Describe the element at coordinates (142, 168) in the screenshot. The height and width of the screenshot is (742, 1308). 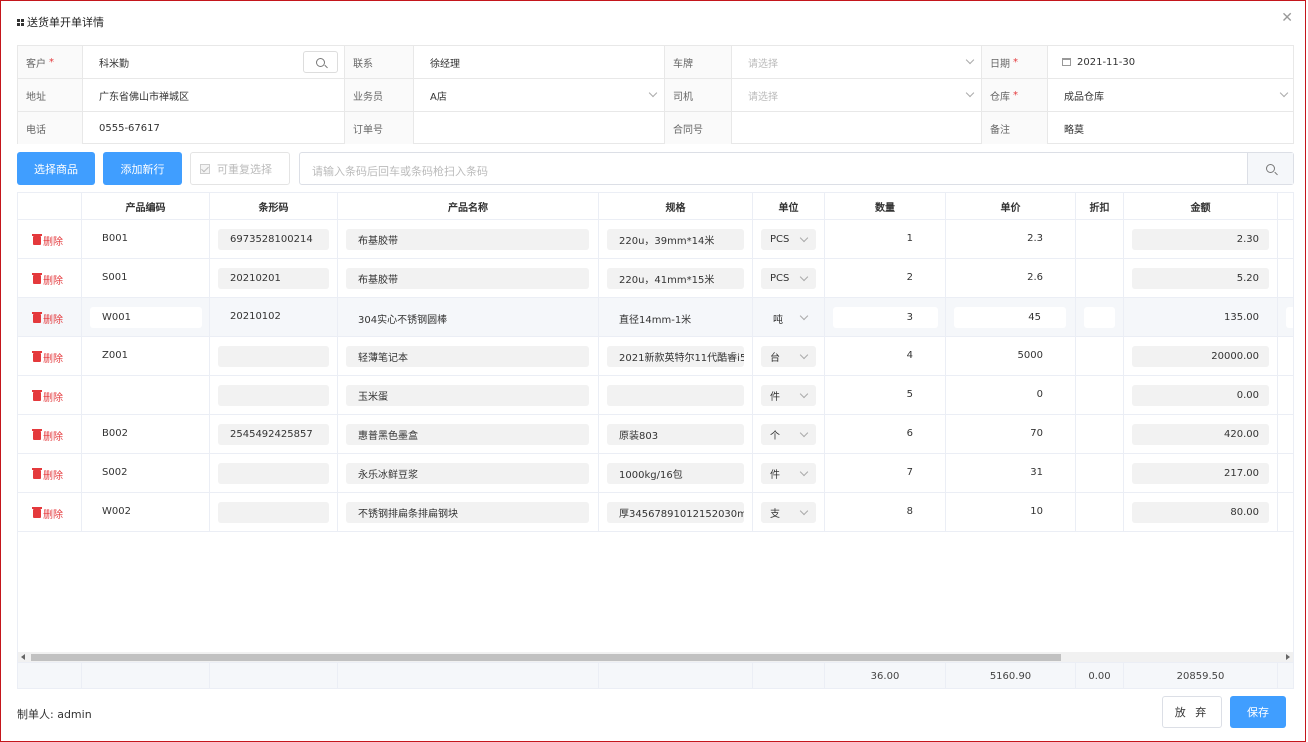
I see `add-row-button: 添加新行` at that location.